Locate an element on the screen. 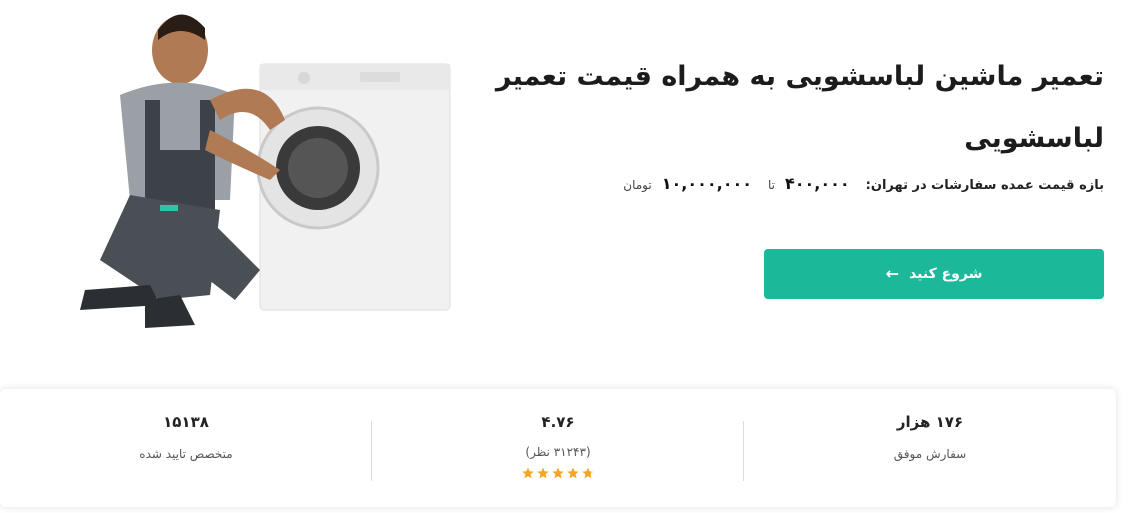 Image resolution: width=1132 pixels, height=513 pixels. stat-successful-orders: ۱۷۶ هزار سفارش موفق is located at coordinates (930, 448).